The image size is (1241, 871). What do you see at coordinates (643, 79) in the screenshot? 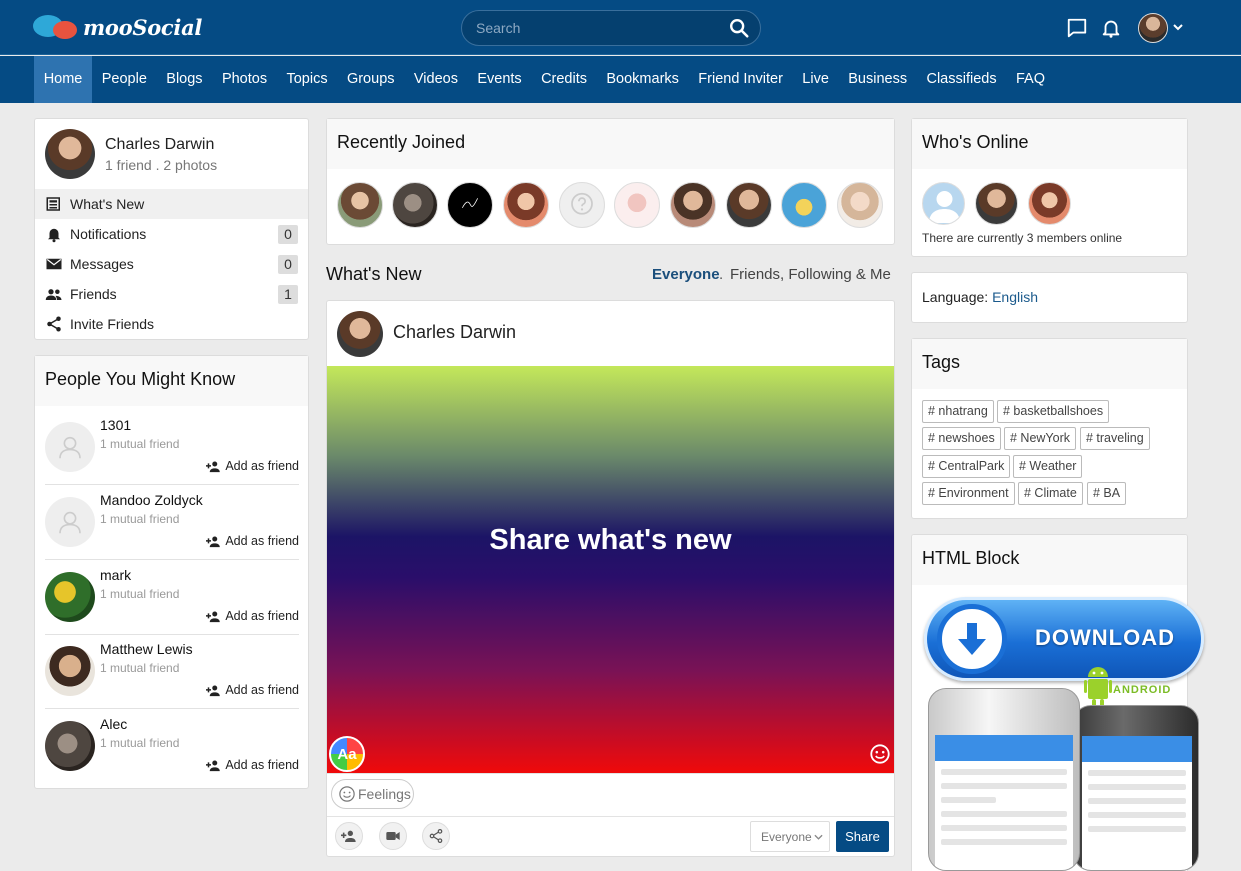
I see `nav-bookmarks: Bookmarks` at bounding box center [643, 79].